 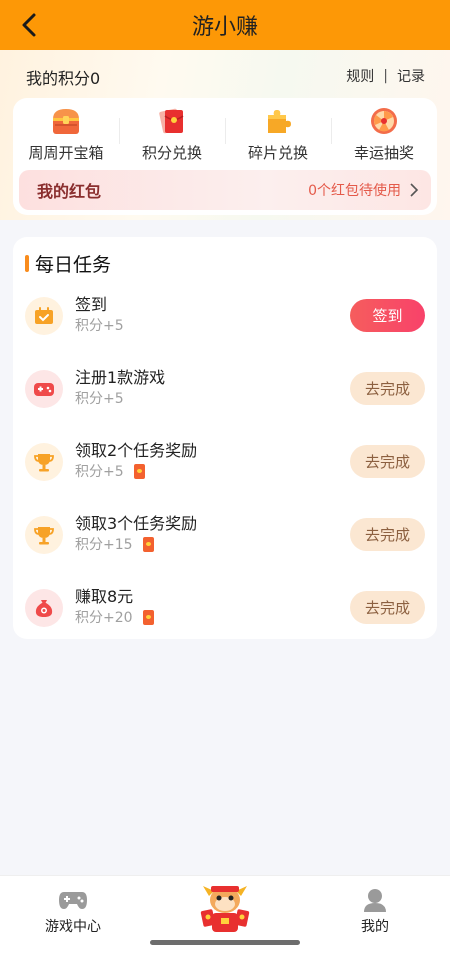 What do you see at coordinates (66, 153) in the screenshot?
I see `shortcut-label: 周周开宝箱` at bounding box center [66, 153].